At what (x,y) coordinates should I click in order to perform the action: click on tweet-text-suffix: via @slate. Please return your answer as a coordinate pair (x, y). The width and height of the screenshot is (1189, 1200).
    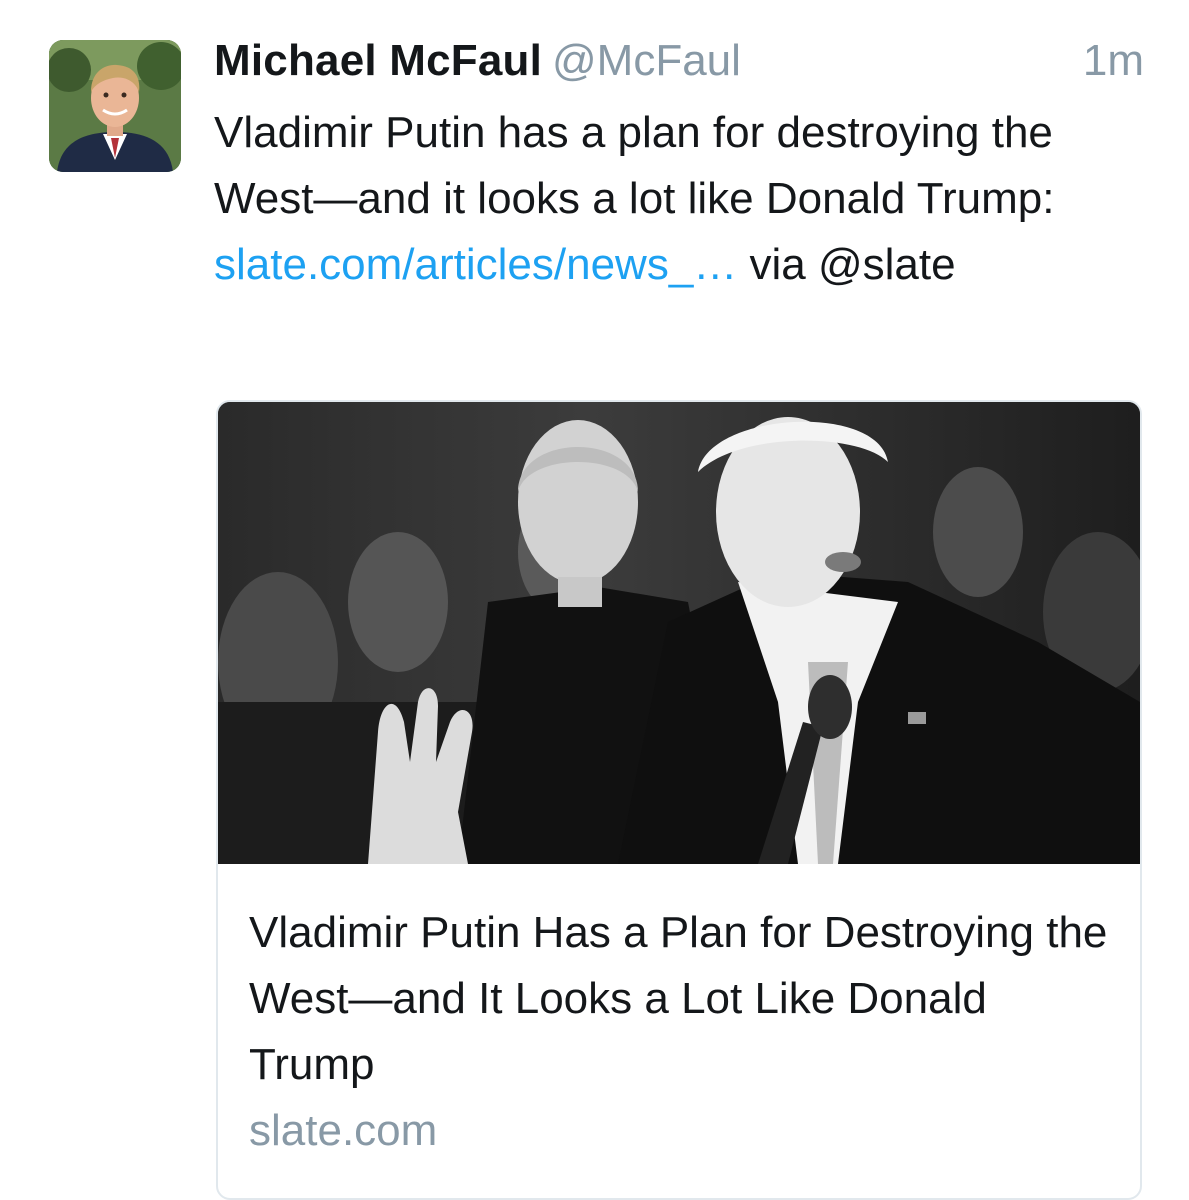
    Looking at the image, I should click on (846, 264).